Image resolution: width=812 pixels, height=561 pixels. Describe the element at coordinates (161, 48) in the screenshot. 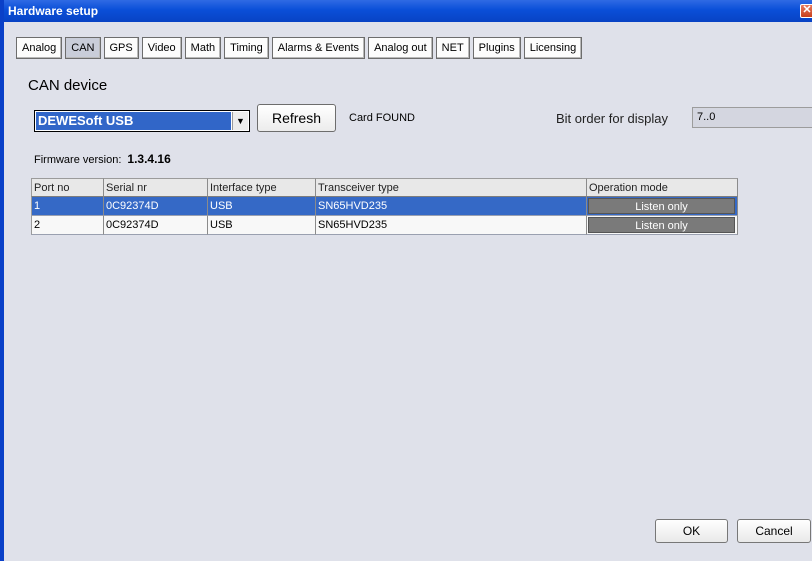

I see `tab-video: Video` at that location.